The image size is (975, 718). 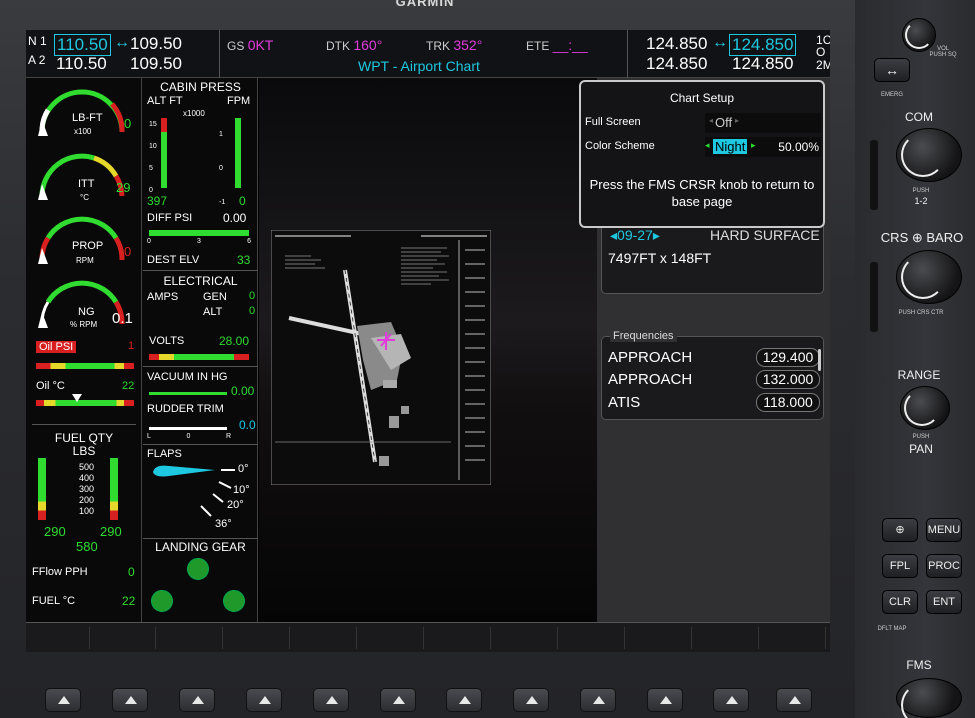 I want to click on fuel-scale: 500 400 300 200 100, so click(x=86, y=489).